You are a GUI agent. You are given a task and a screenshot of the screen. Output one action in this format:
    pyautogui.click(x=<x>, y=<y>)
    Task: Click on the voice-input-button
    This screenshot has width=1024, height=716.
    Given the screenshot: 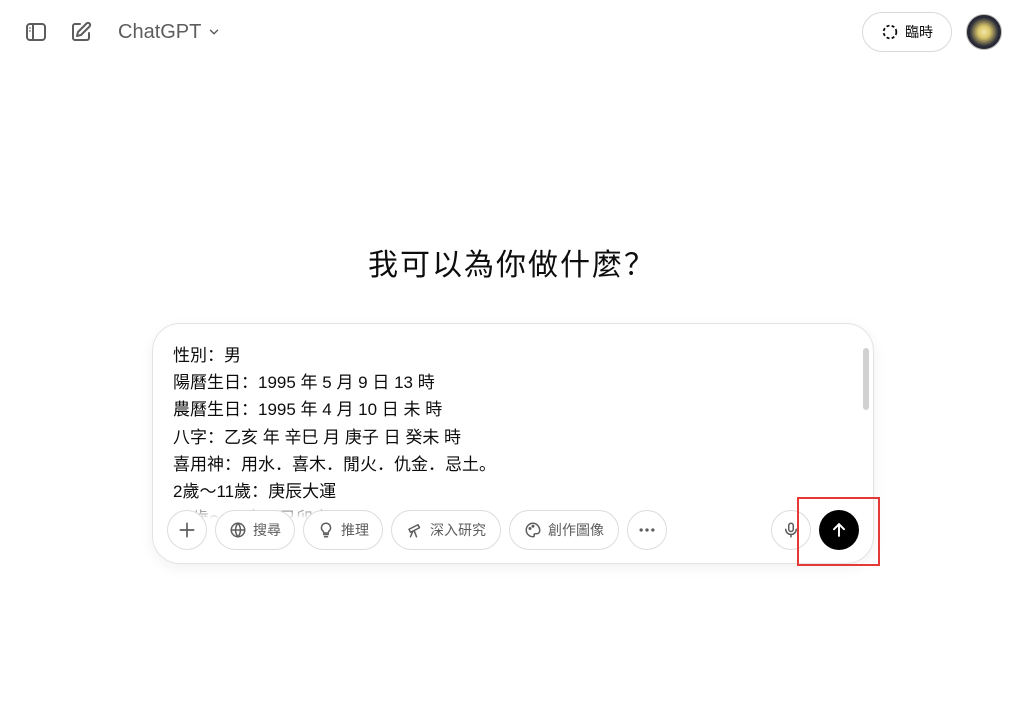 What is the action you would take?
    pyautogui.click(x=791, y=530)
    